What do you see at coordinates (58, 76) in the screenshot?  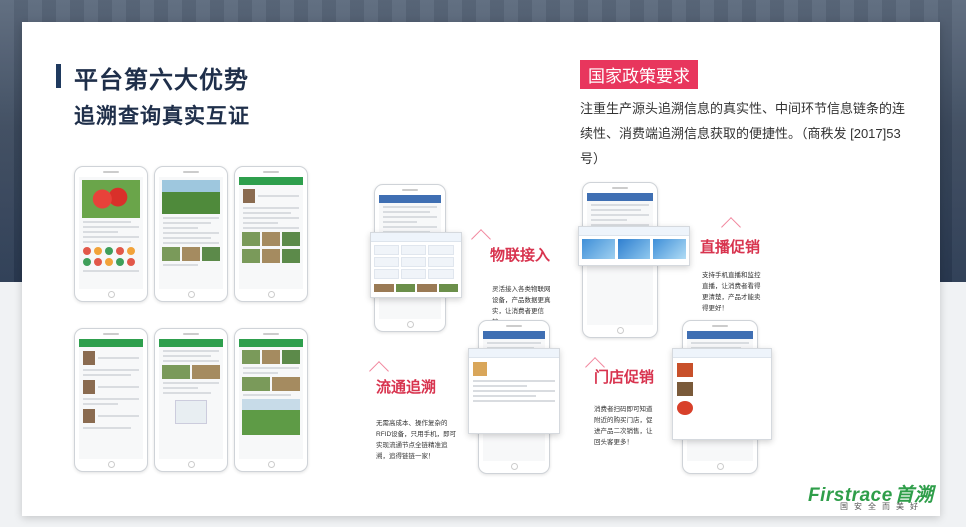 I see `title-accent-bar` at bounding box center [58, 76].